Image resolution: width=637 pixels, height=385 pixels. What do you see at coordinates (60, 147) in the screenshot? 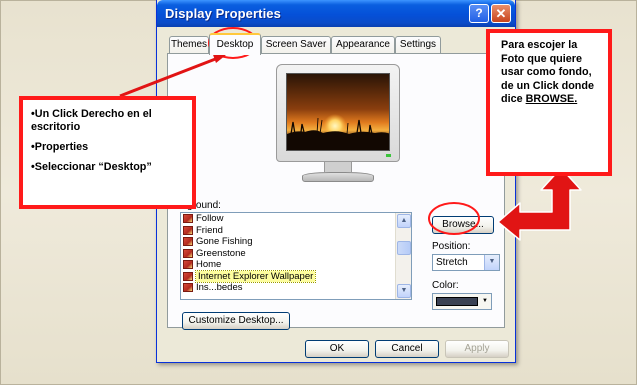
I see `instruction-step-2: •Properties` at bounding box center [60, 147].